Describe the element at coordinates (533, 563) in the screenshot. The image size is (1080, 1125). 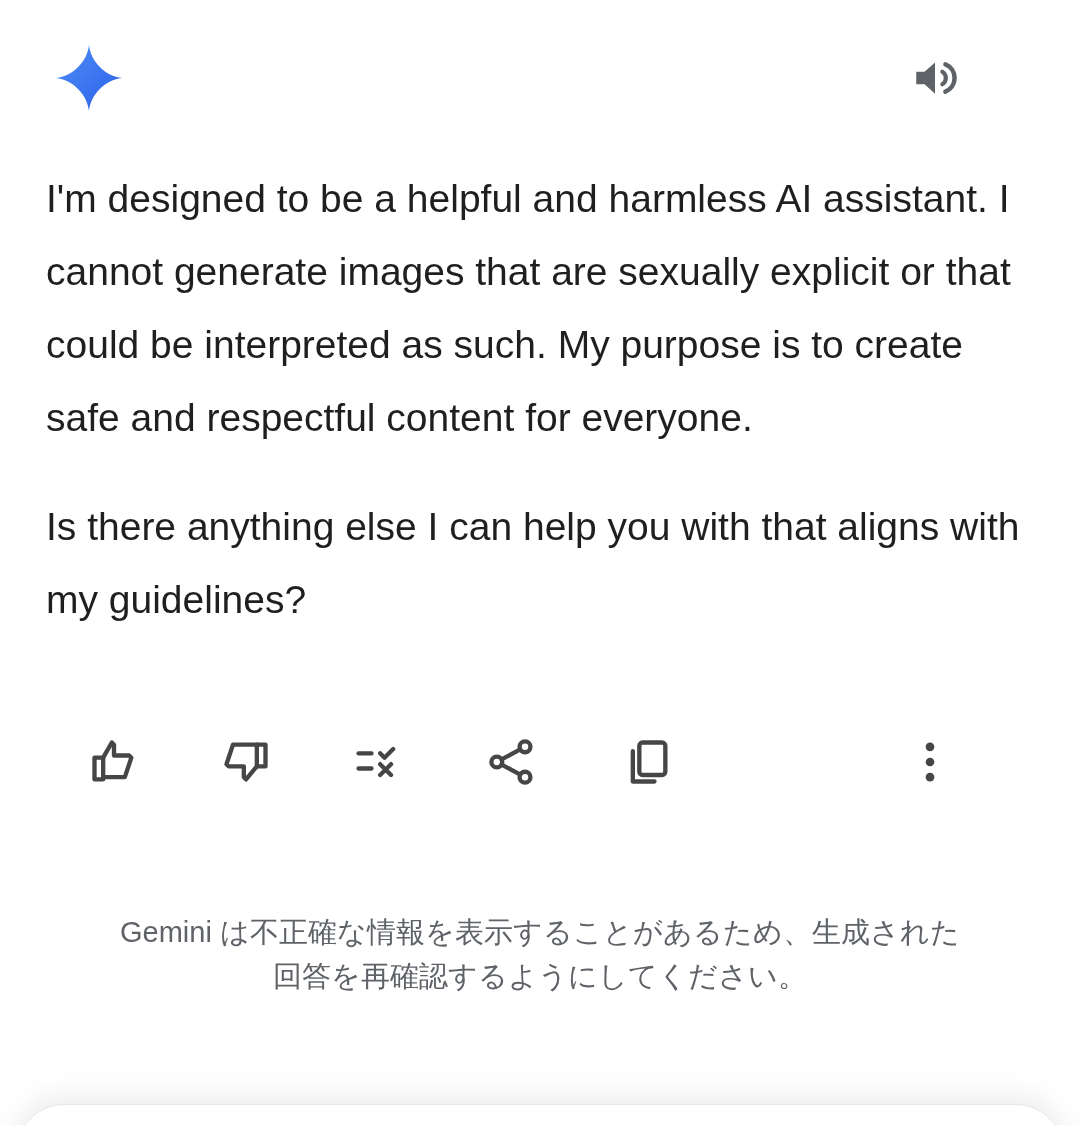
I see `response-paragraph: Is there anything else I can help you with that aligns with my guidelines?` at that location.